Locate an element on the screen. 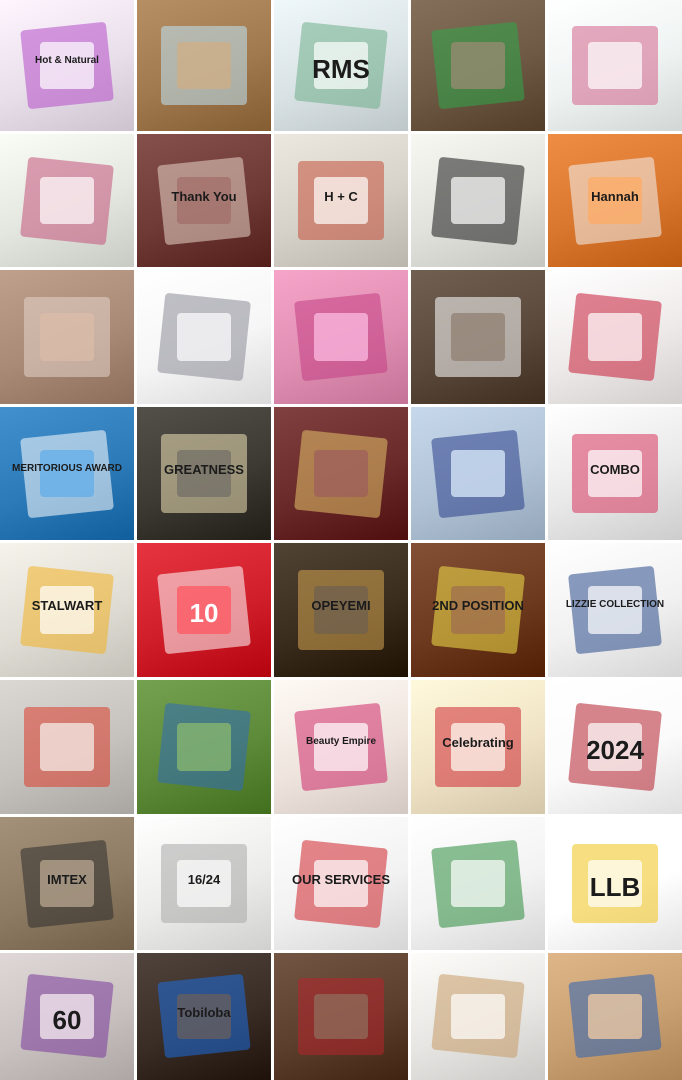  tile-services-flyer: OUR SERVICES is located at coordinates (341, 883).